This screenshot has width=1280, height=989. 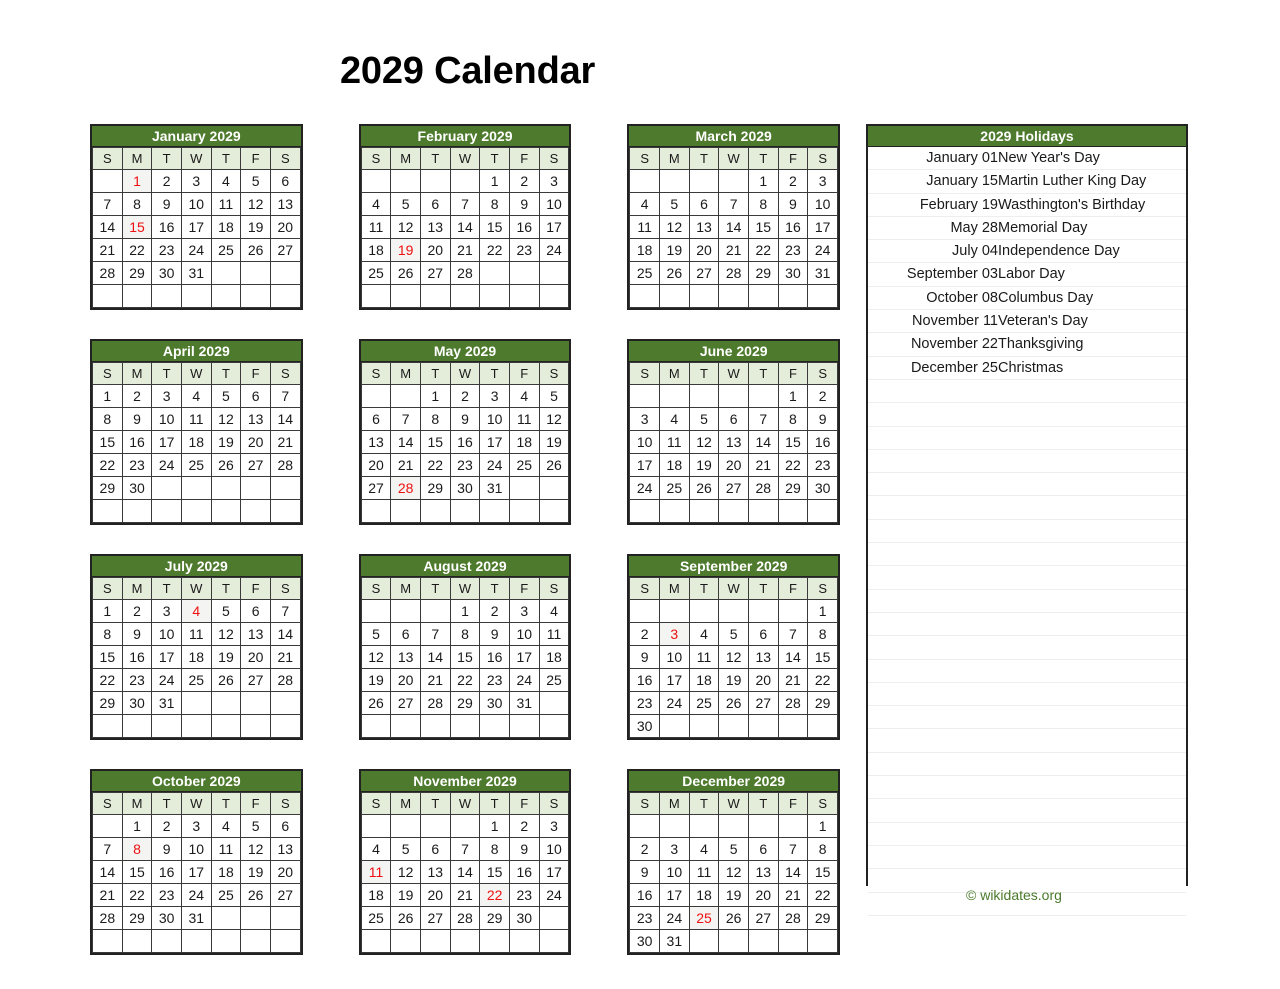 What do you see at coordinates (494, 895) in the screenshot?
I see `day-cell-holiday: 22` at bounding box center [494, 895].